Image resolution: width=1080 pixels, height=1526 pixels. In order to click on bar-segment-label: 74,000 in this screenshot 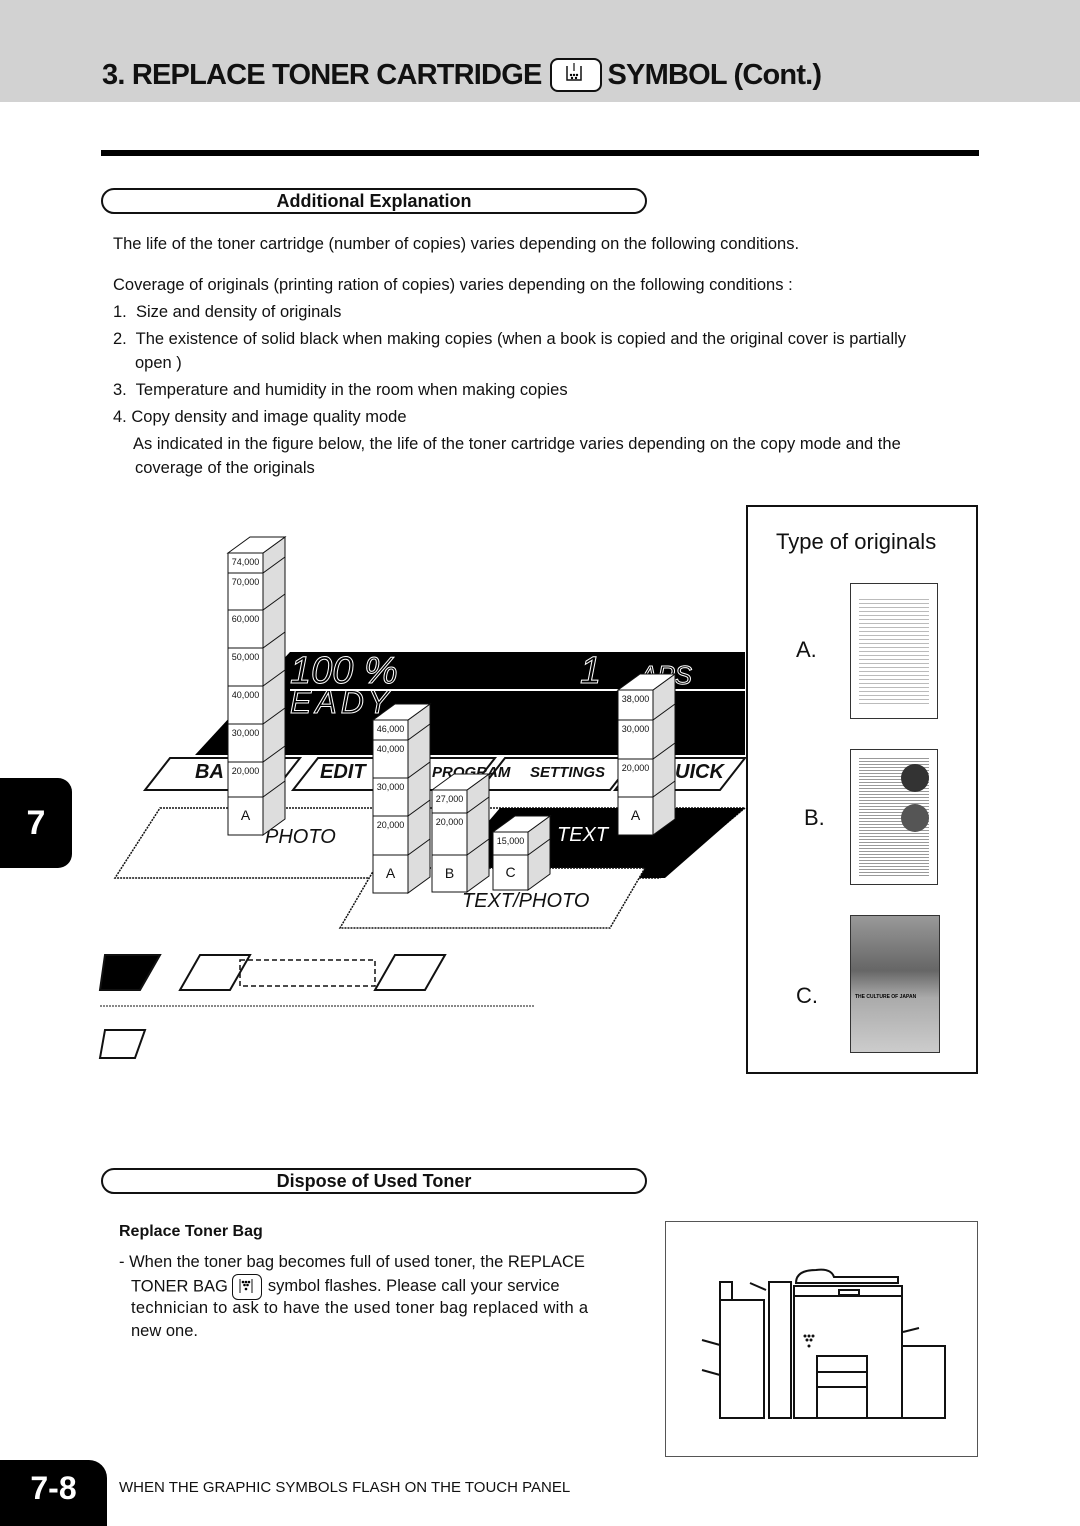, I will do `click(245, 562)`.